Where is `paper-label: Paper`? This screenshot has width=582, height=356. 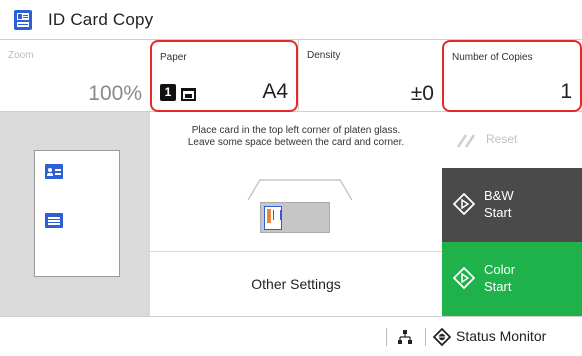 paper-label: Paper is located at coordinates (173, 57).